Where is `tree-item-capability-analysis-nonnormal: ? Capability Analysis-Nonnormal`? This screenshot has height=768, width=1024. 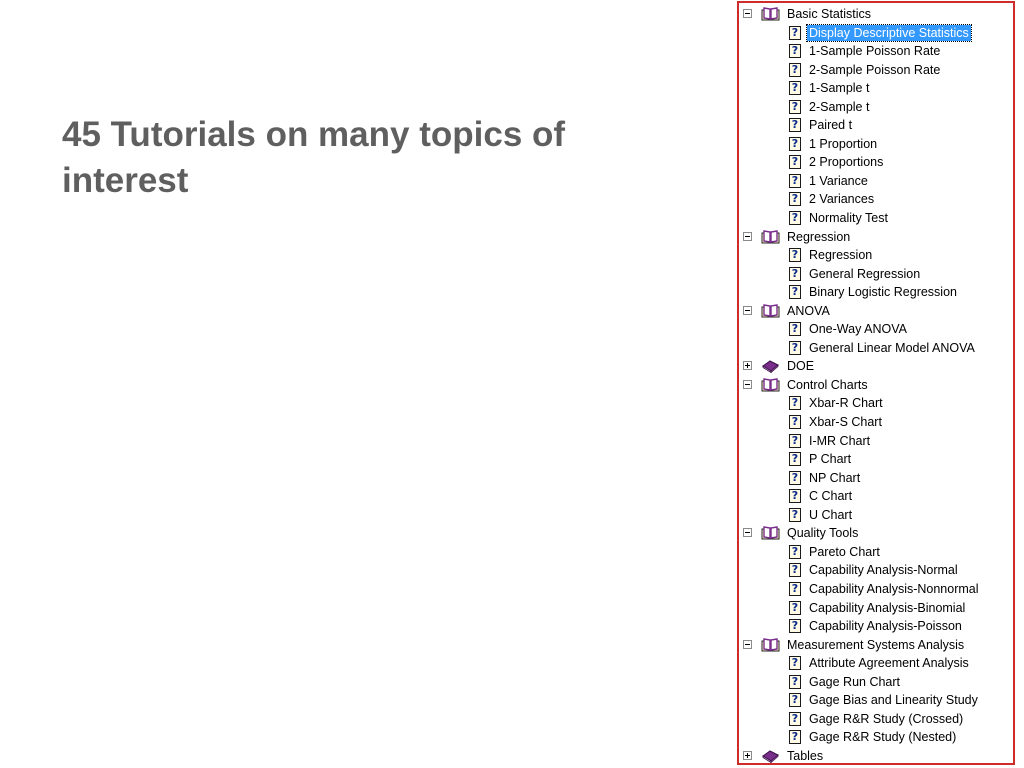 tree-item-capability-analysis-nonnormal: ? Capability Analysis-Nonnormal is located at coordinates (876, 589).